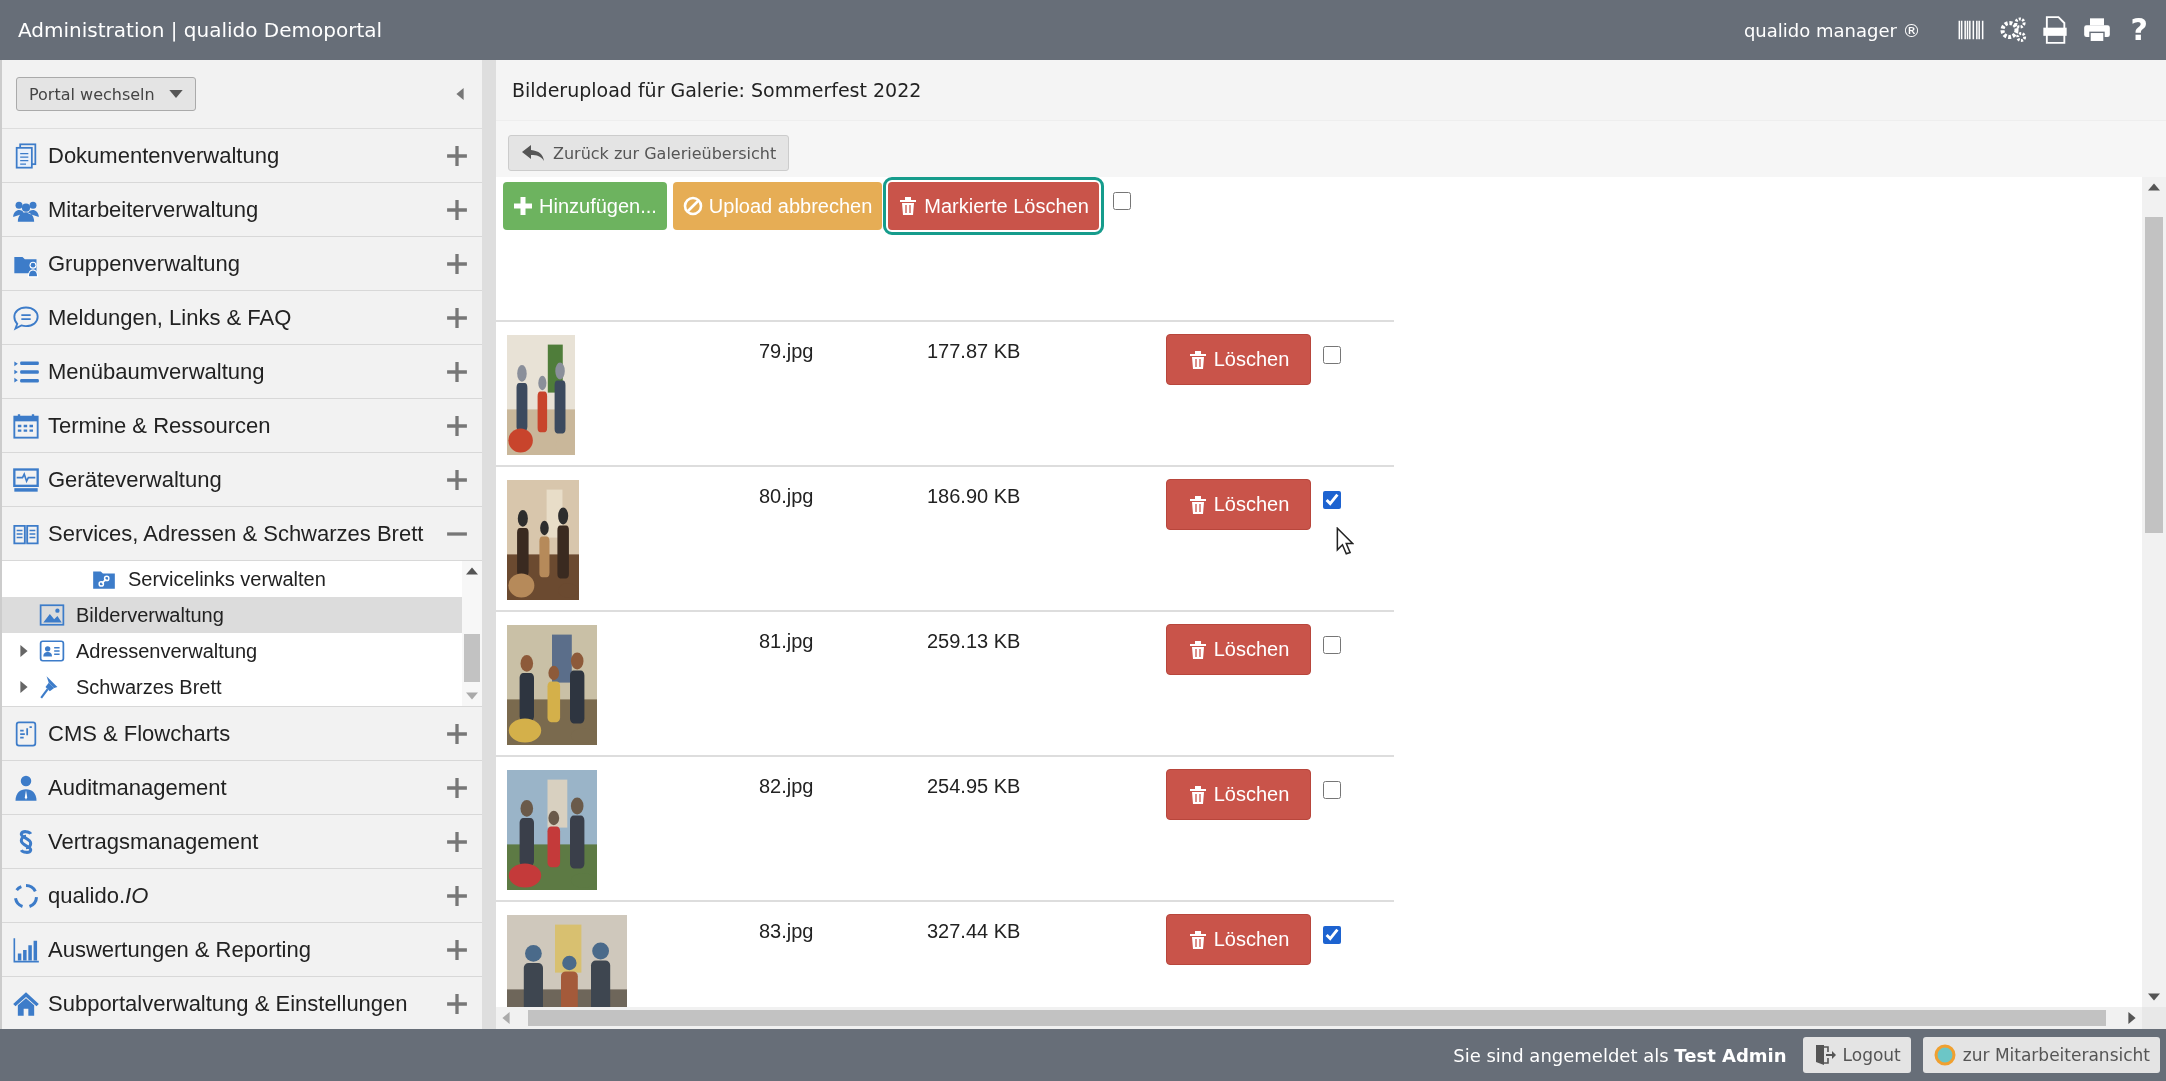 The height and width of the screenshot is (1081, 2166). What do you see at coordinates (154, 209) in the screenshot?
I see `menu-label: Mitarbeiterverwaltung` at bounding box center [154, 209].